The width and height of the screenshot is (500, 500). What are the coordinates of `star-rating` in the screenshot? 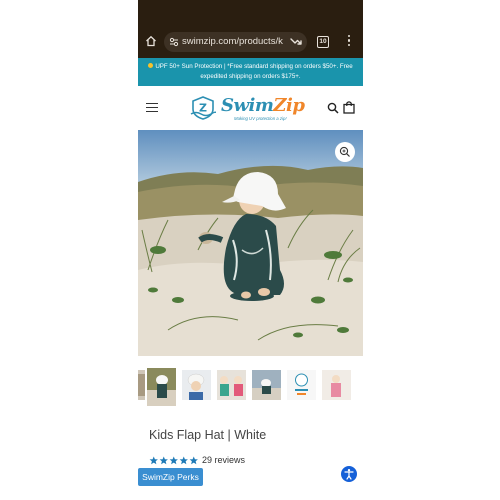 It's located at (174, 460).